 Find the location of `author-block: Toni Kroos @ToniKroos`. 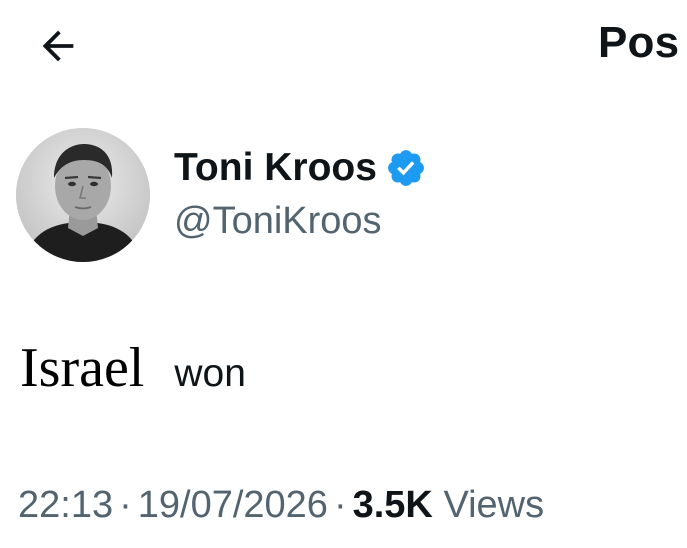

author-block: Toni Kroos @ToniKroos is located at coordinates (300, 192).